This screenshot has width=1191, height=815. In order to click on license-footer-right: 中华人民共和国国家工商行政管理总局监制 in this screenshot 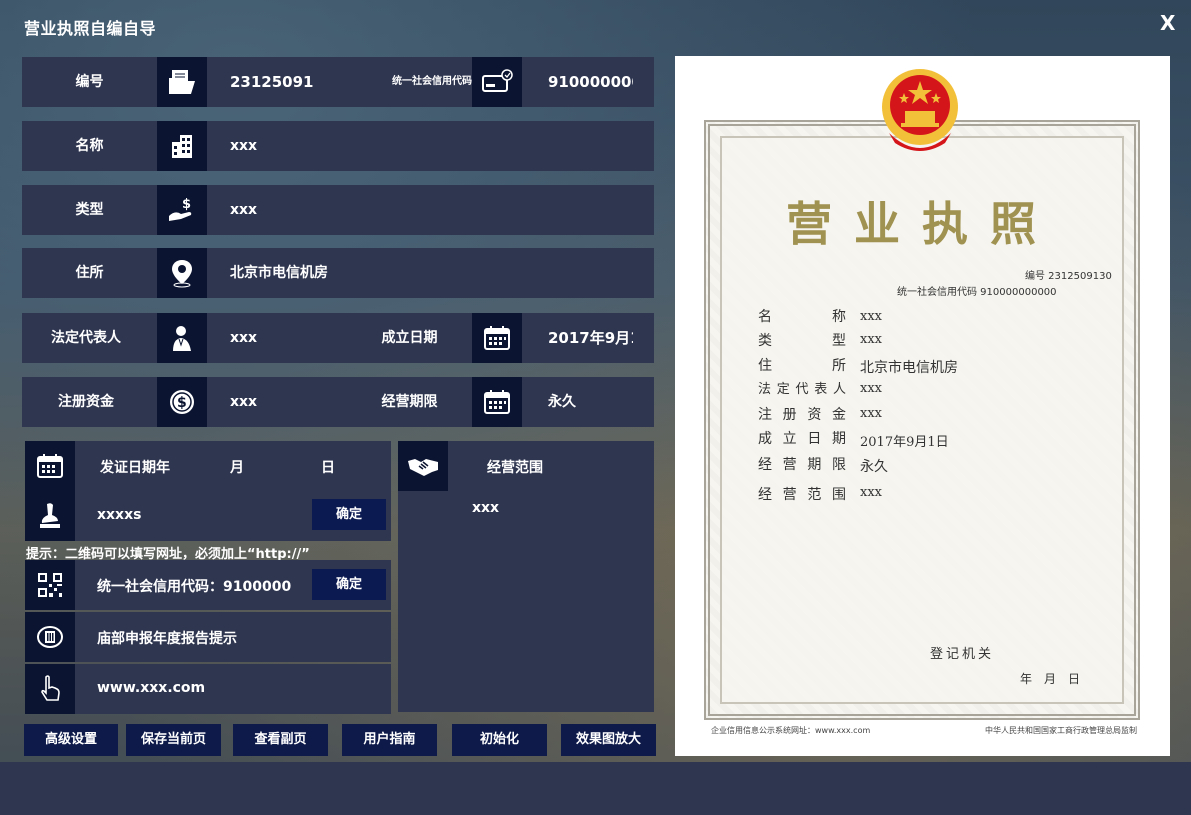, I will do `click(1061, 730)`.